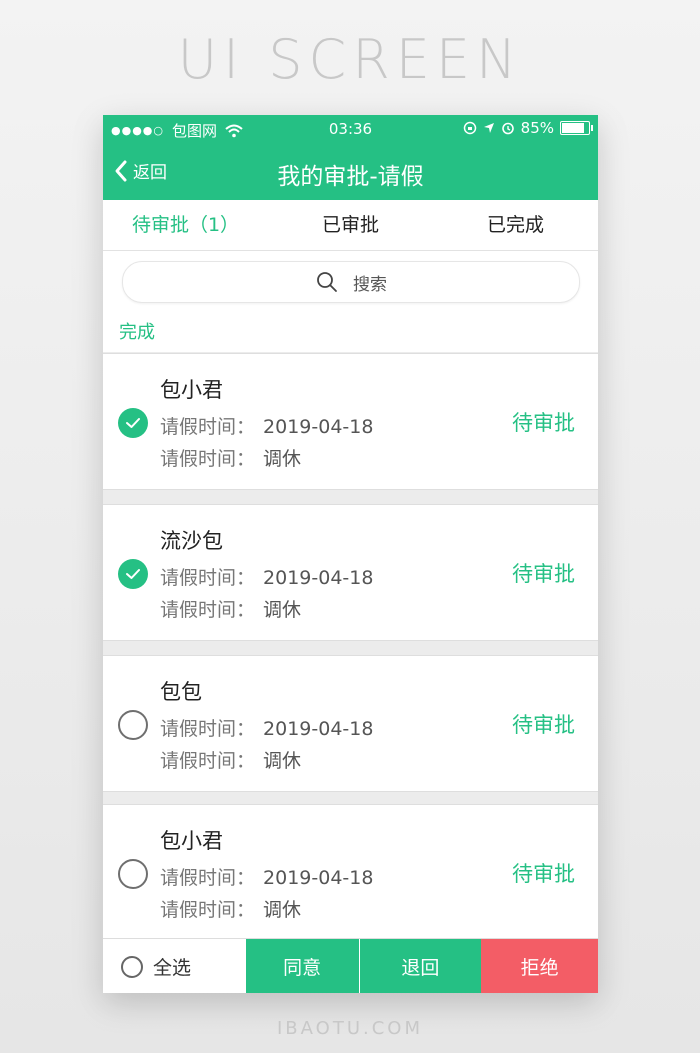  I want to click on headline: UI SCREEN, so click(350, 59).